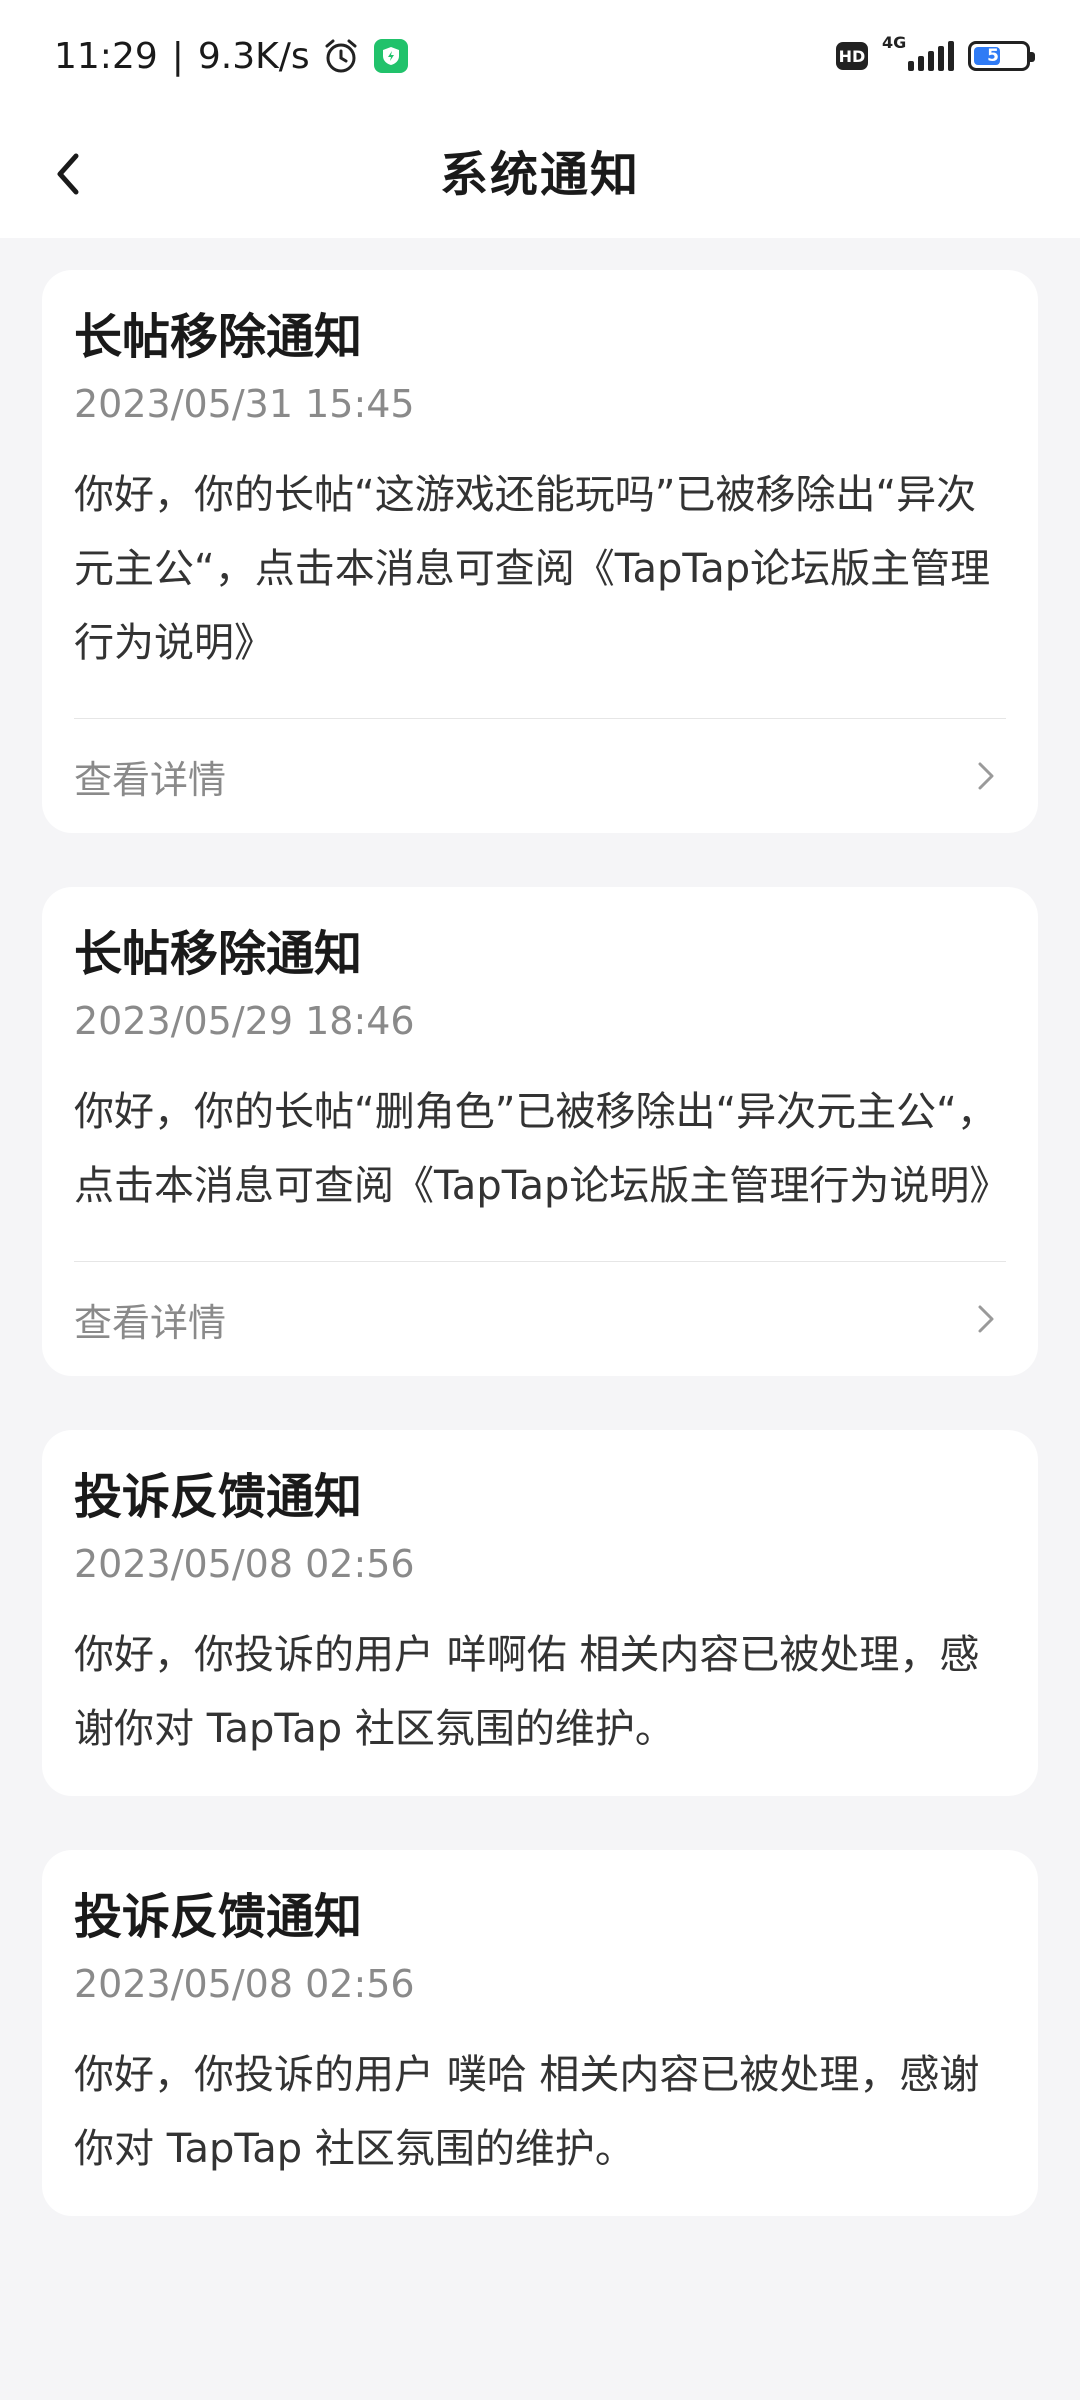 Image resolution: width=1080 pixels, height=2400 pixels. I want to click on notification-time: 2023/05/29 18:46, so click(244, 1021).